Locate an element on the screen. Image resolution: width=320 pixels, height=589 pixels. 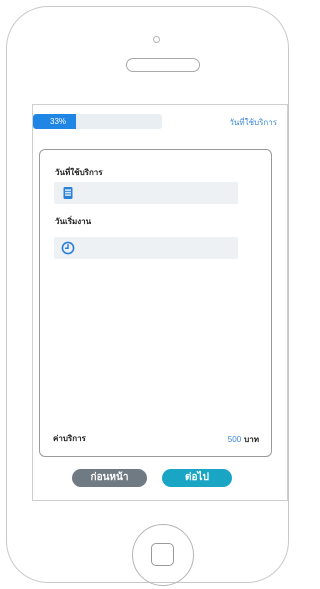
service-date-field is located at coordinates (146, 193).